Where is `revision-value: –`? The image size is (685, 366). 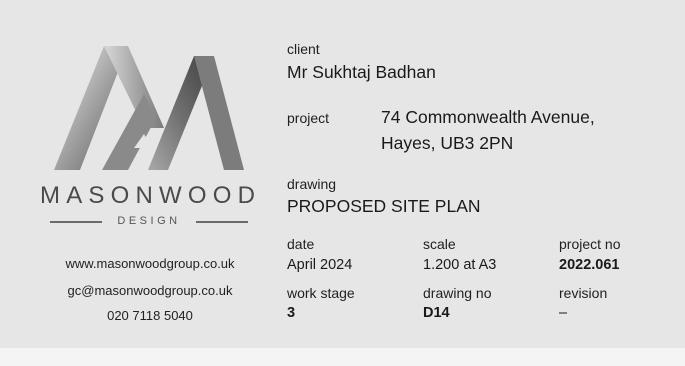 revision-value: – is located at coordinates (563, 313).